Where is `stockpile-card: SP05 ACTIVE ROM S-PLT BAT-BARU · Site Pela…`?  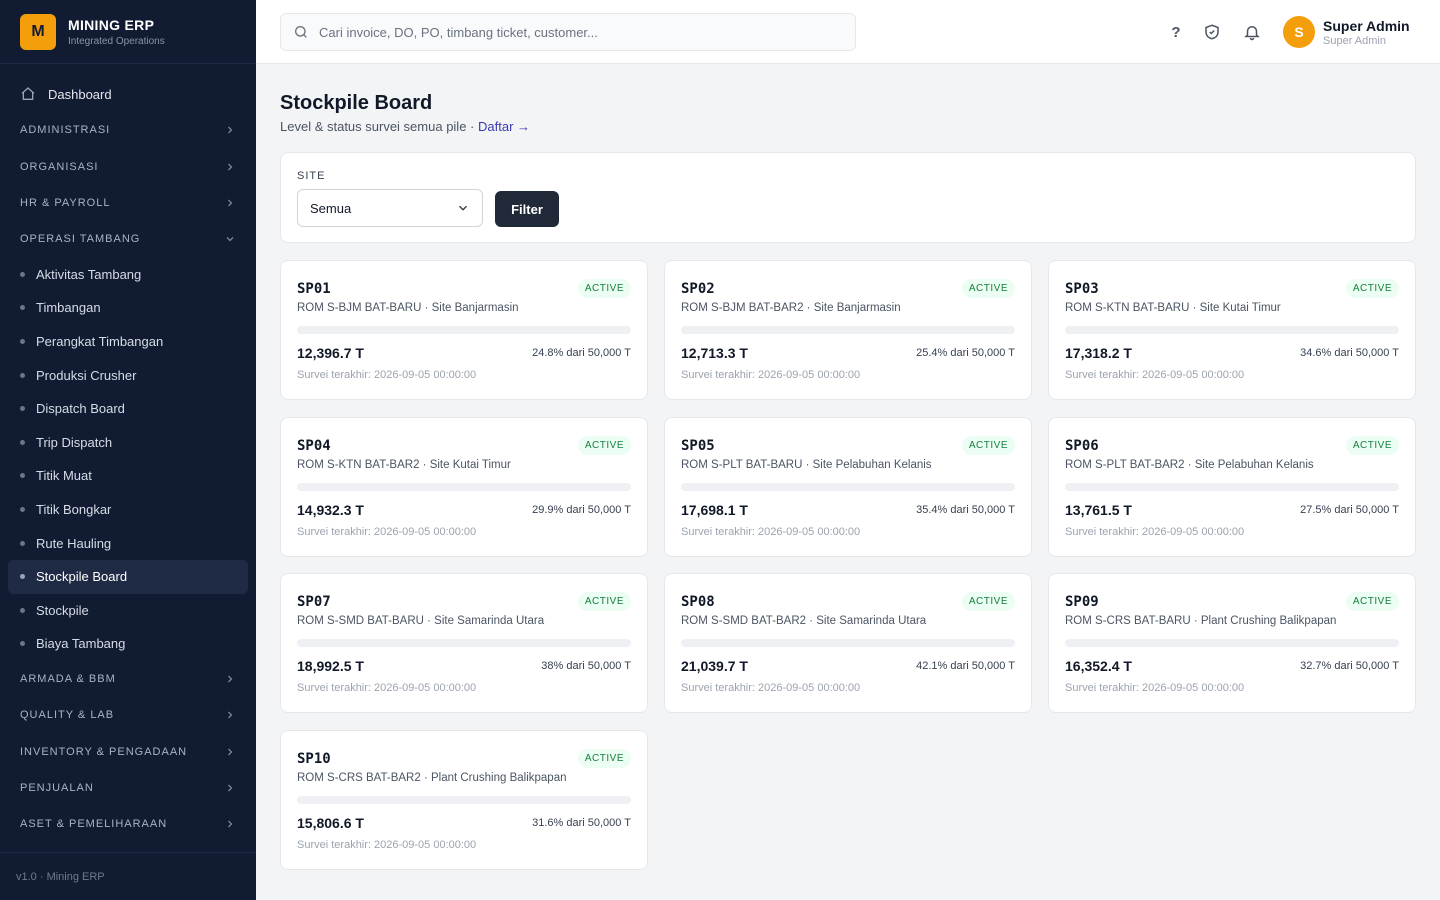 stockpile-card: SP05 ACTIVE ROM S-PLT BAT-BARU · Site Pela… is located at coordinates (848, 486).